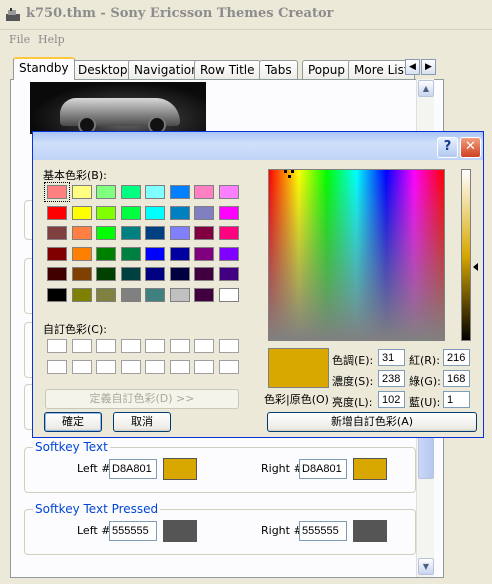  Describe the element at coordinates (326, 70) in the screenshot. I see `tab-popup: Popup` at that location.